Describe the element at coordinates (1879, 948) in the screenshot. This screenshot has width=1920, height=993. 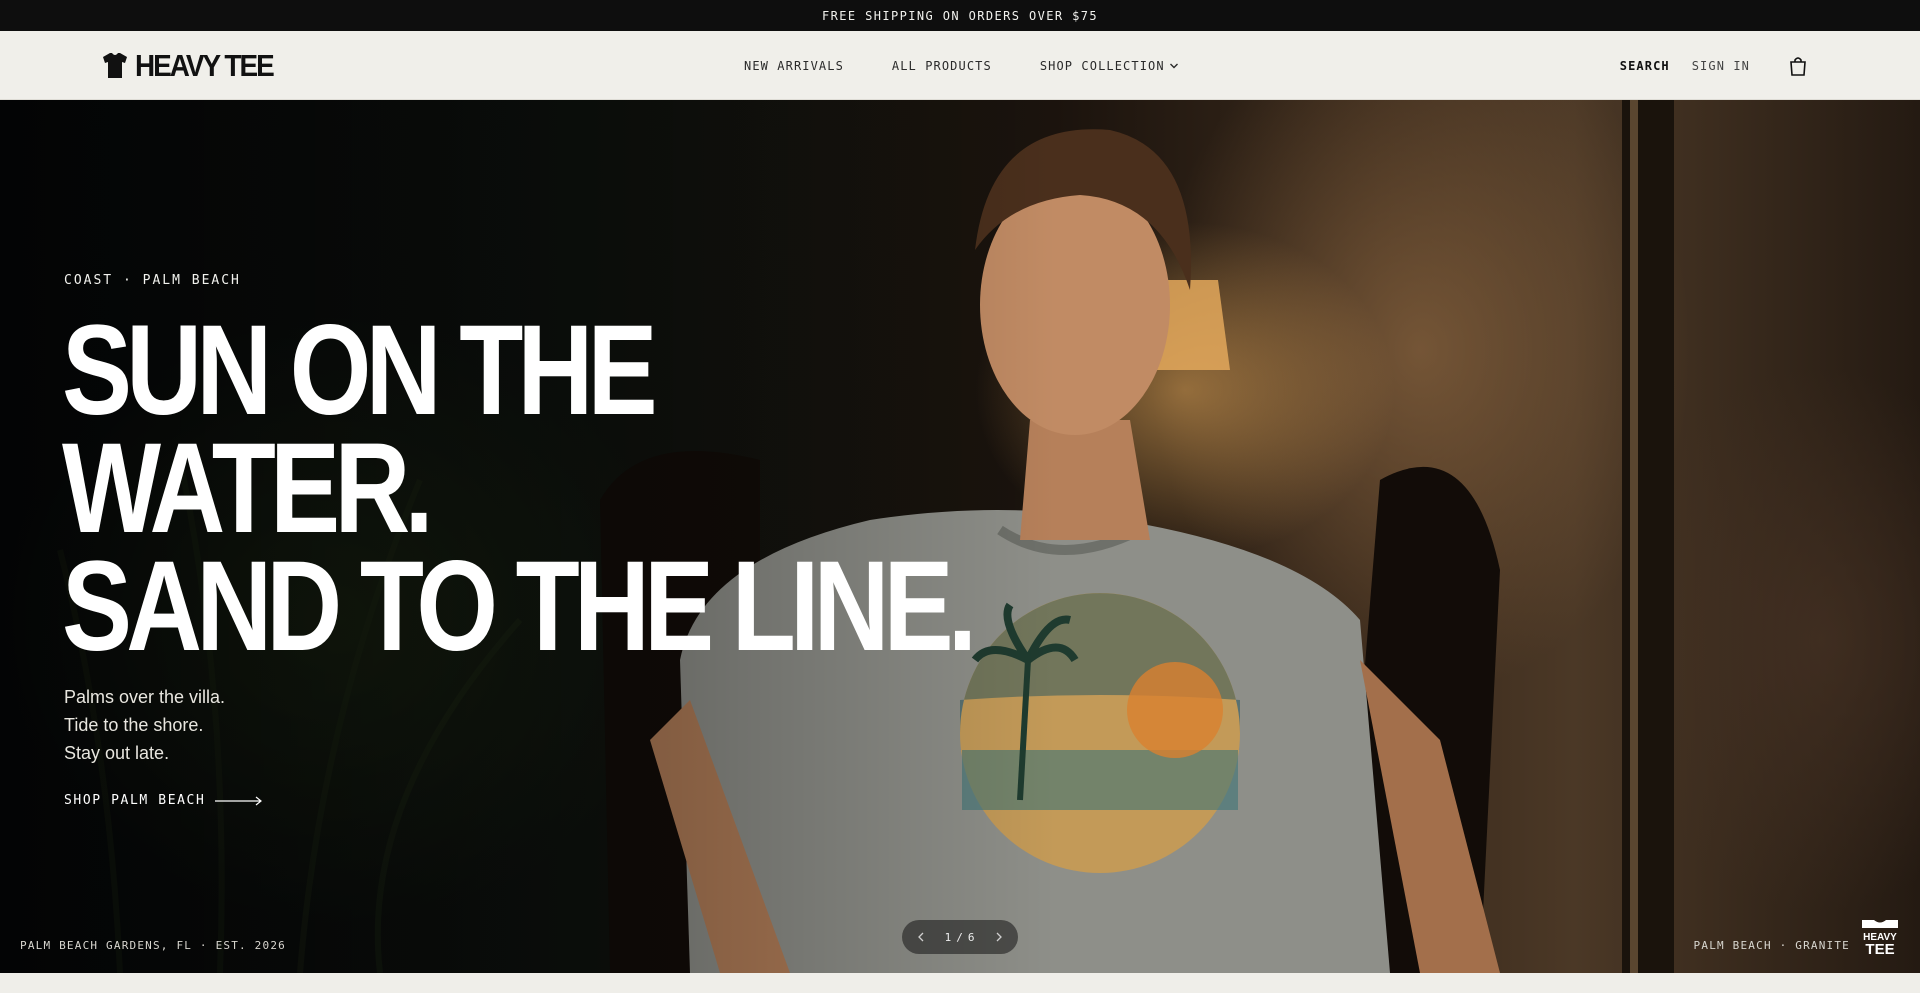
I see `badge-line: TEE` at that location.